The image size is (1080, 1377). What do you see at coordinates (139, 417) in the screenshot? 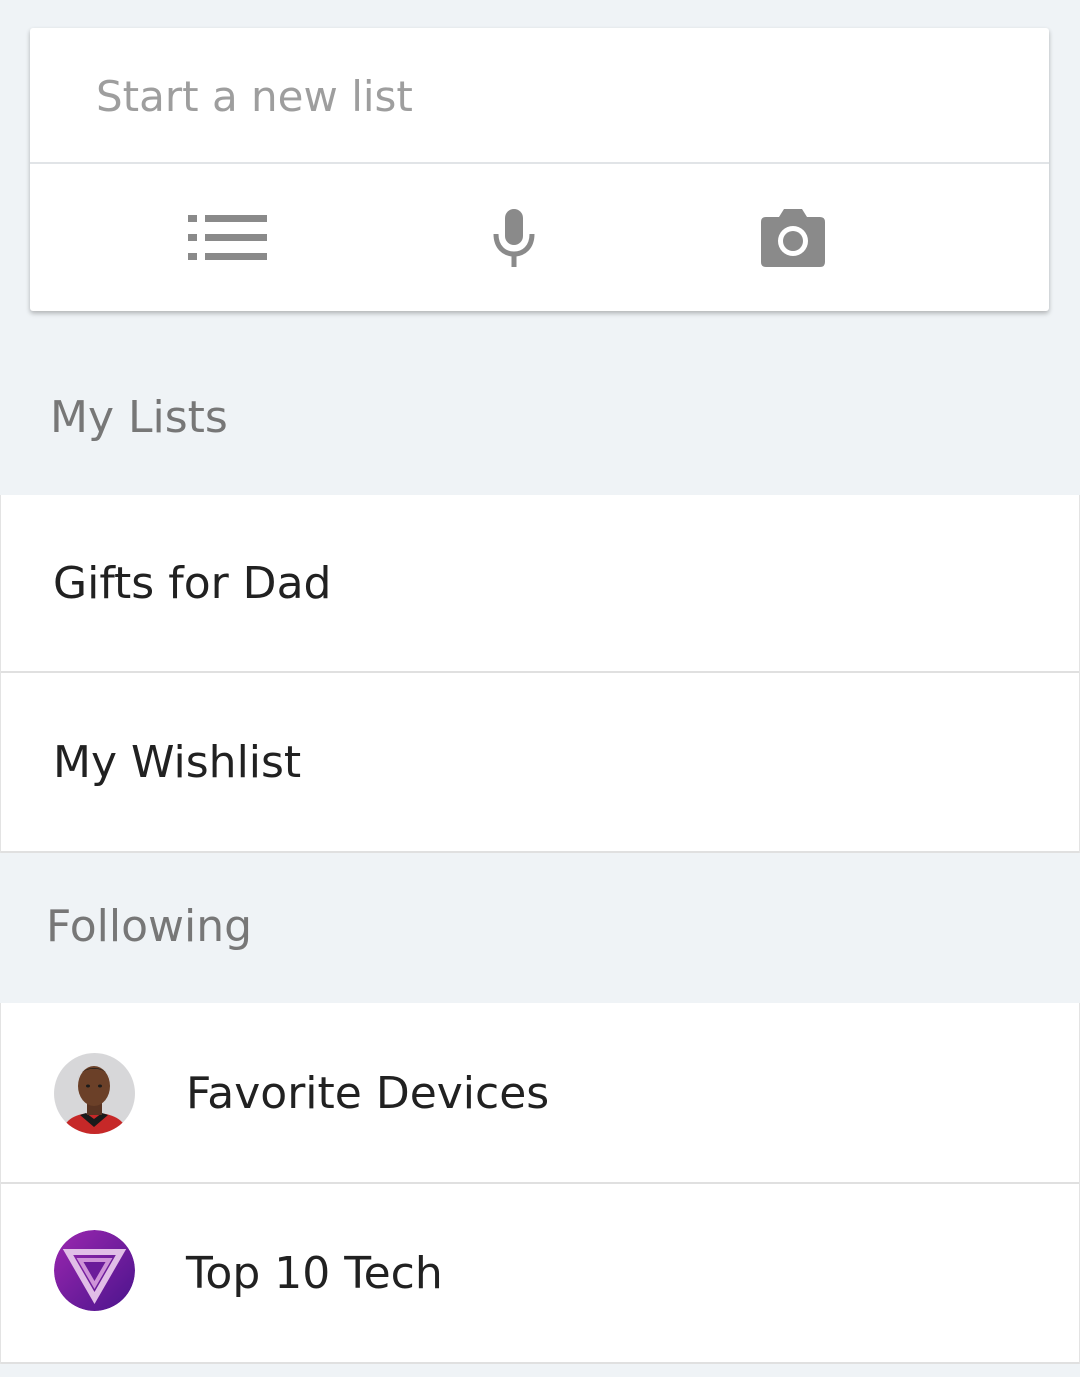
I see `my-lists-header: My Lists` at bounding box center [139, 417].